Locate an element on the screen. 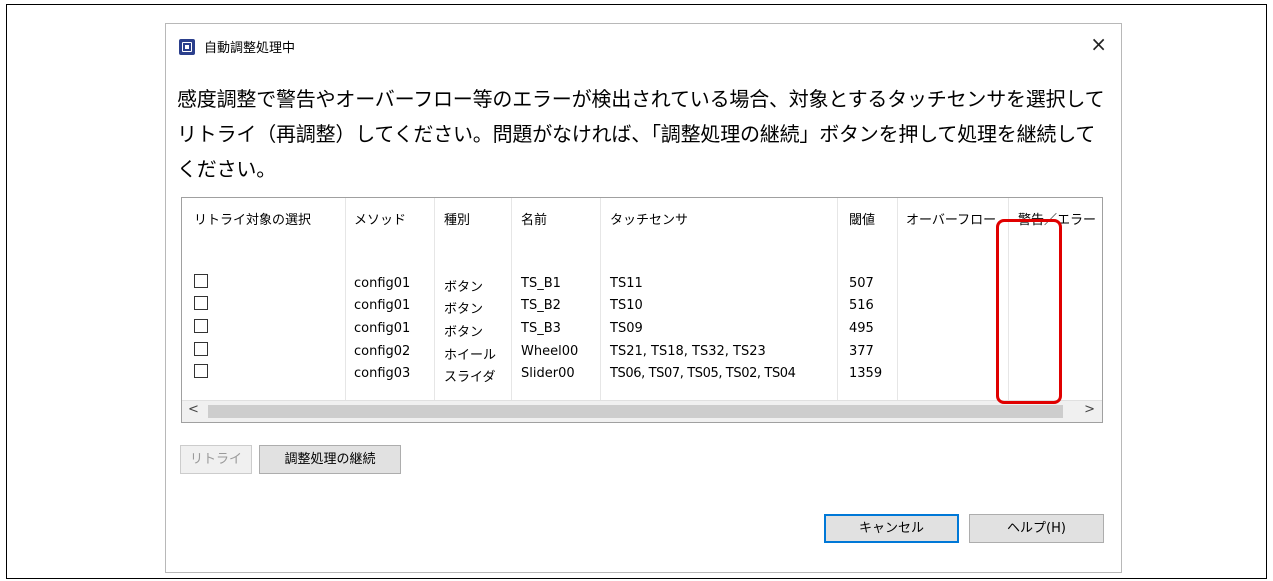  threshold-cell: 507 is located at coordinates (861, 283).